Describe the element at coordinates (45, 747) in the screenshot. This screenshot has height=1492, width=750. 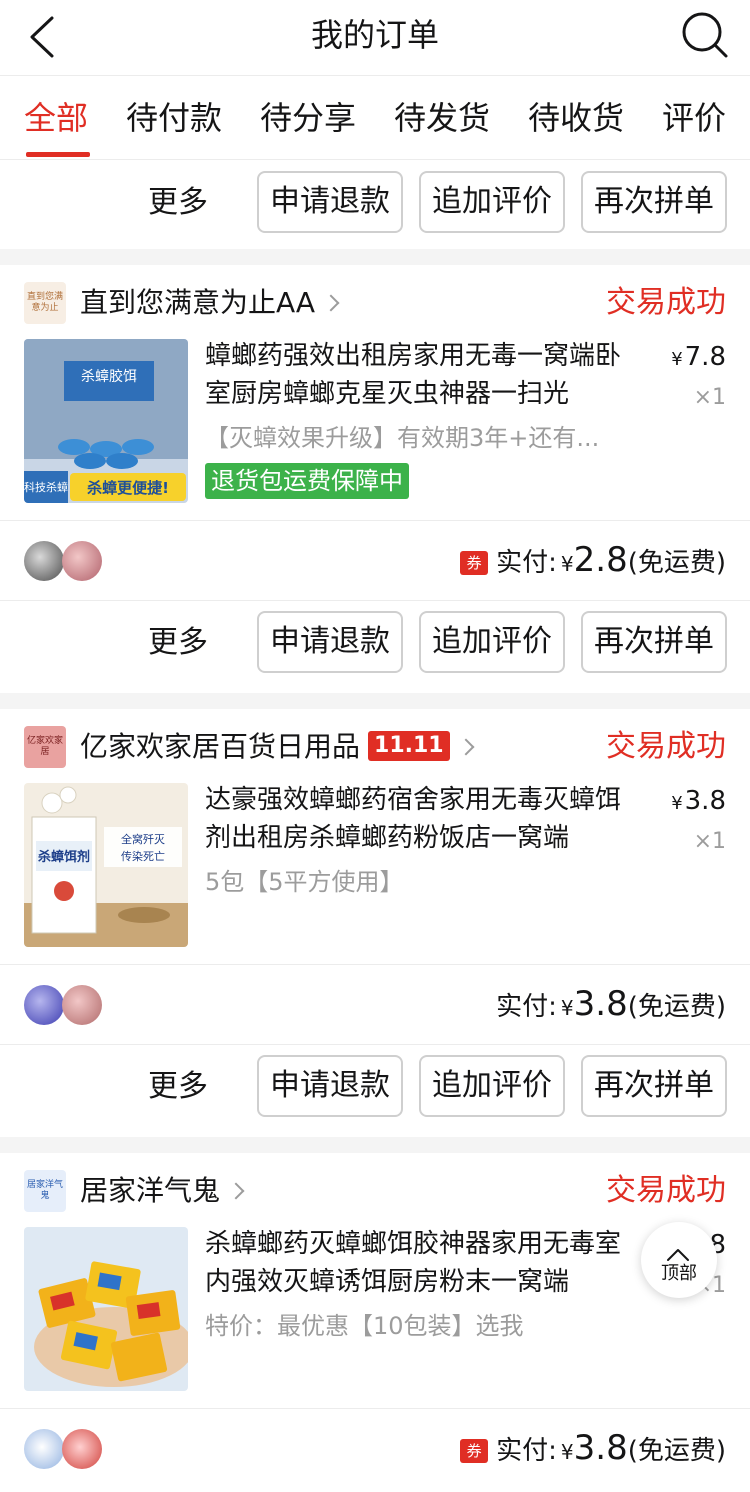
I see `shop-logo: 亿家欢家居` at that location.